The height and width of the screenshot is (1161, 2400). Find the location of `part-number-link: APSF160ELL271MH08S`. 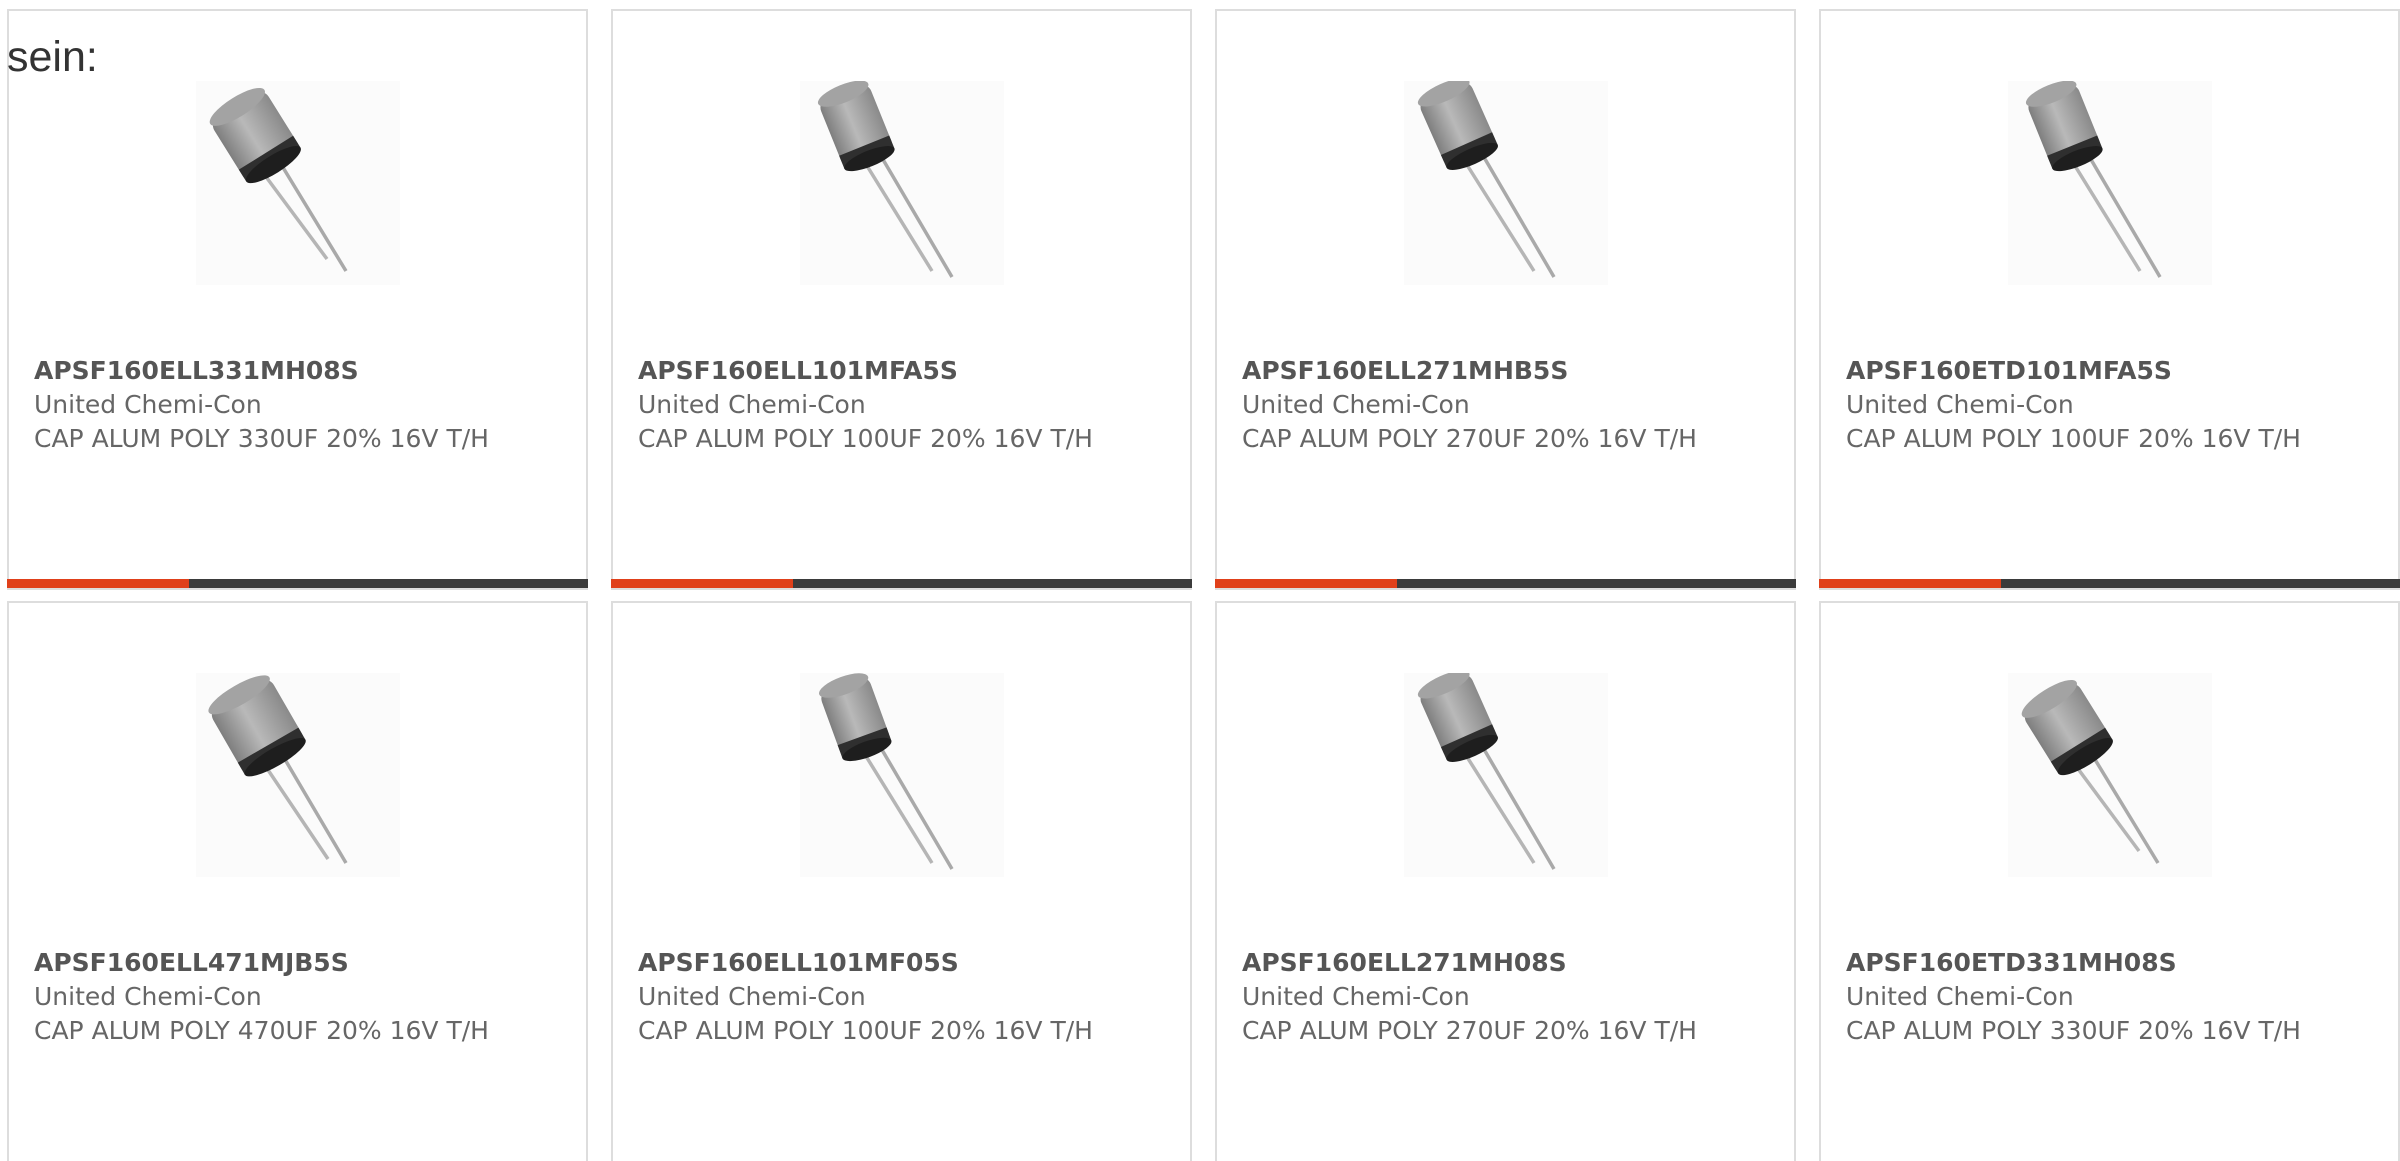

part-number-link: APSF160ELL271MH08S is located at coordinates (1472, 963).